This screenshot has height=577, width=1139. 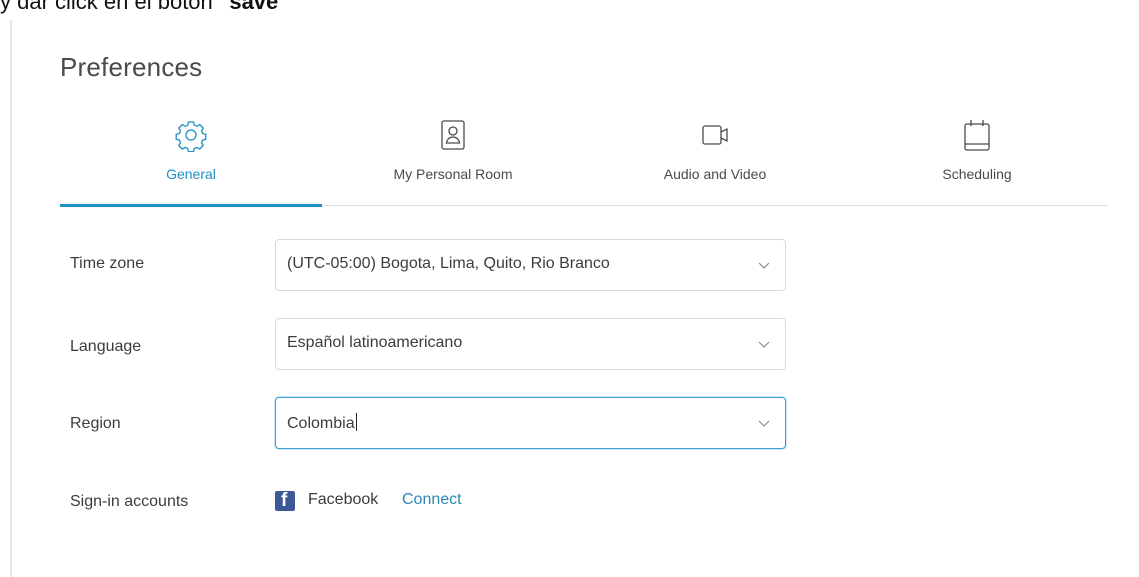 I want to click on language-label: Language, so click(x=106, y=346).